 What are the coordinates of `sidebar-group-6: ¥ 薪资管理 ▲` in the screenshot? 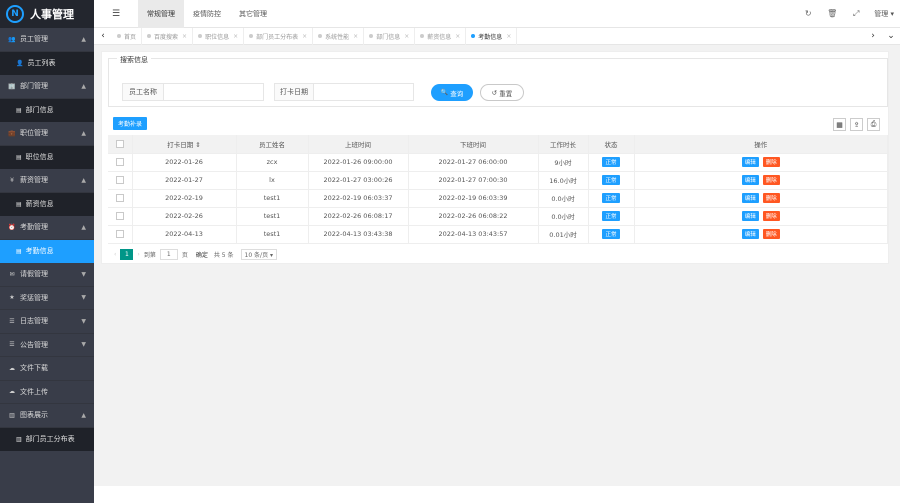 It's located at (47, 181).